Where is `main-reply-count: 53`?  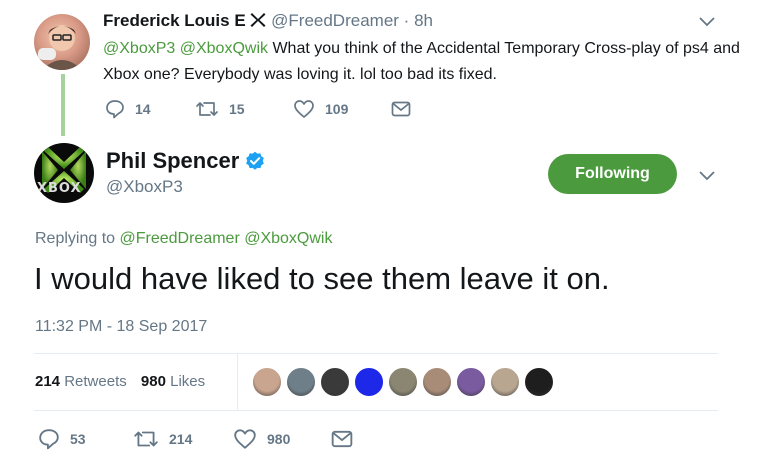
main-reply-count: 53 is located at coordinates (78, 439).